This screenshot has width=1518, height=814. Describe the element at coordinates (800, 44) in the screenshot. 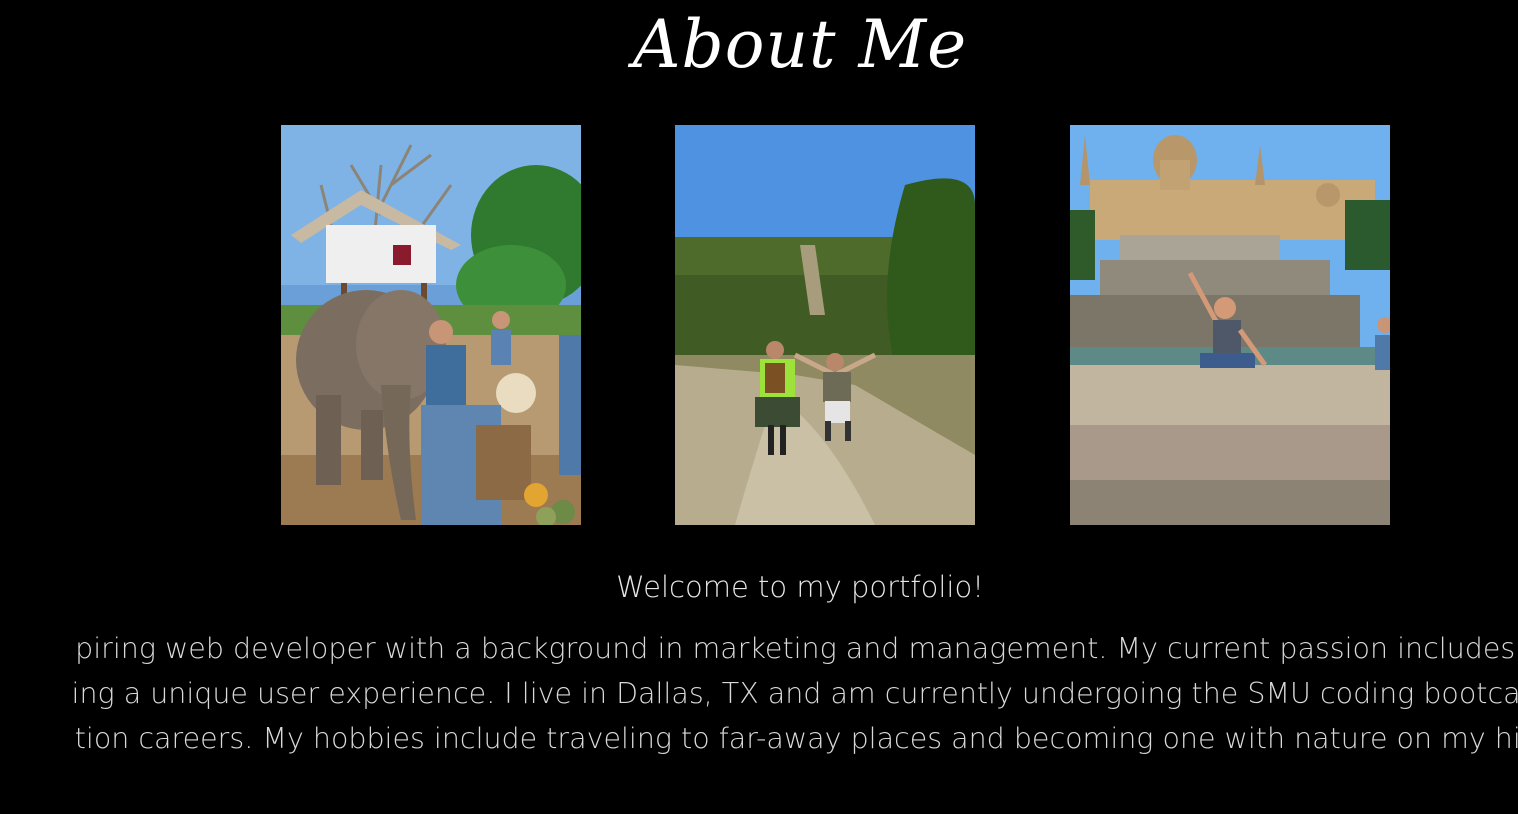

I see `page-title: About Me` at that location.